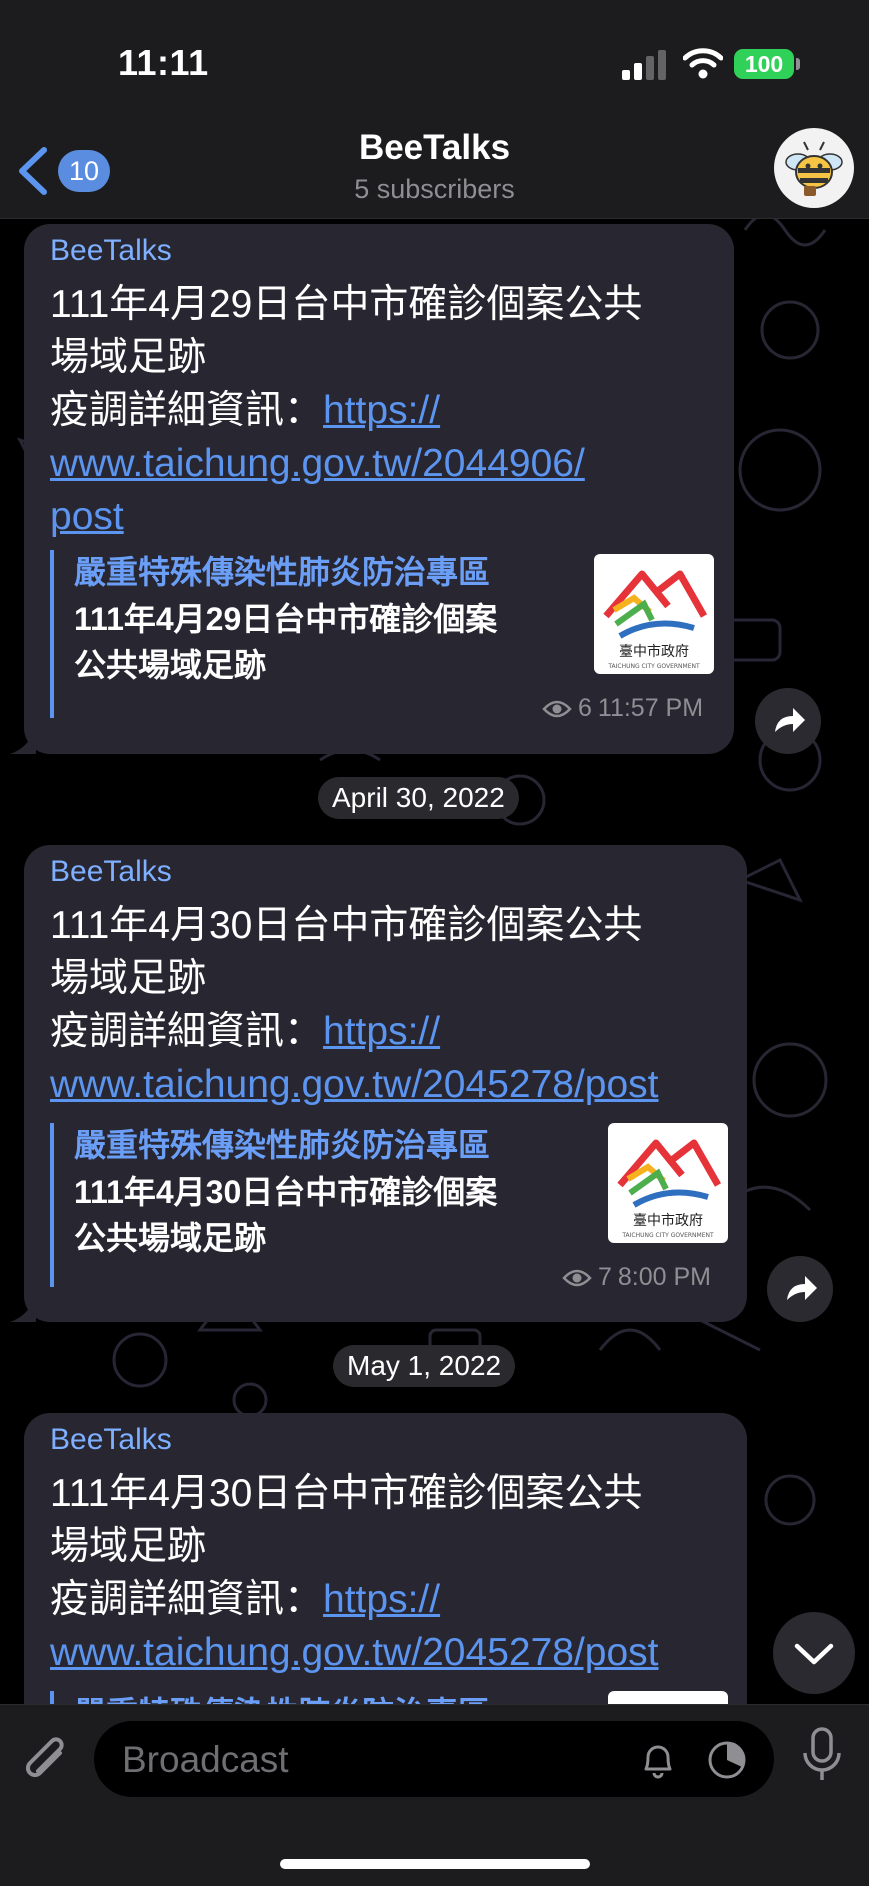  What do you see at coordinates (727, 1760) in the screenshot?
I see `self-destruct-timer-icon` at bounding box center [727, 1760].